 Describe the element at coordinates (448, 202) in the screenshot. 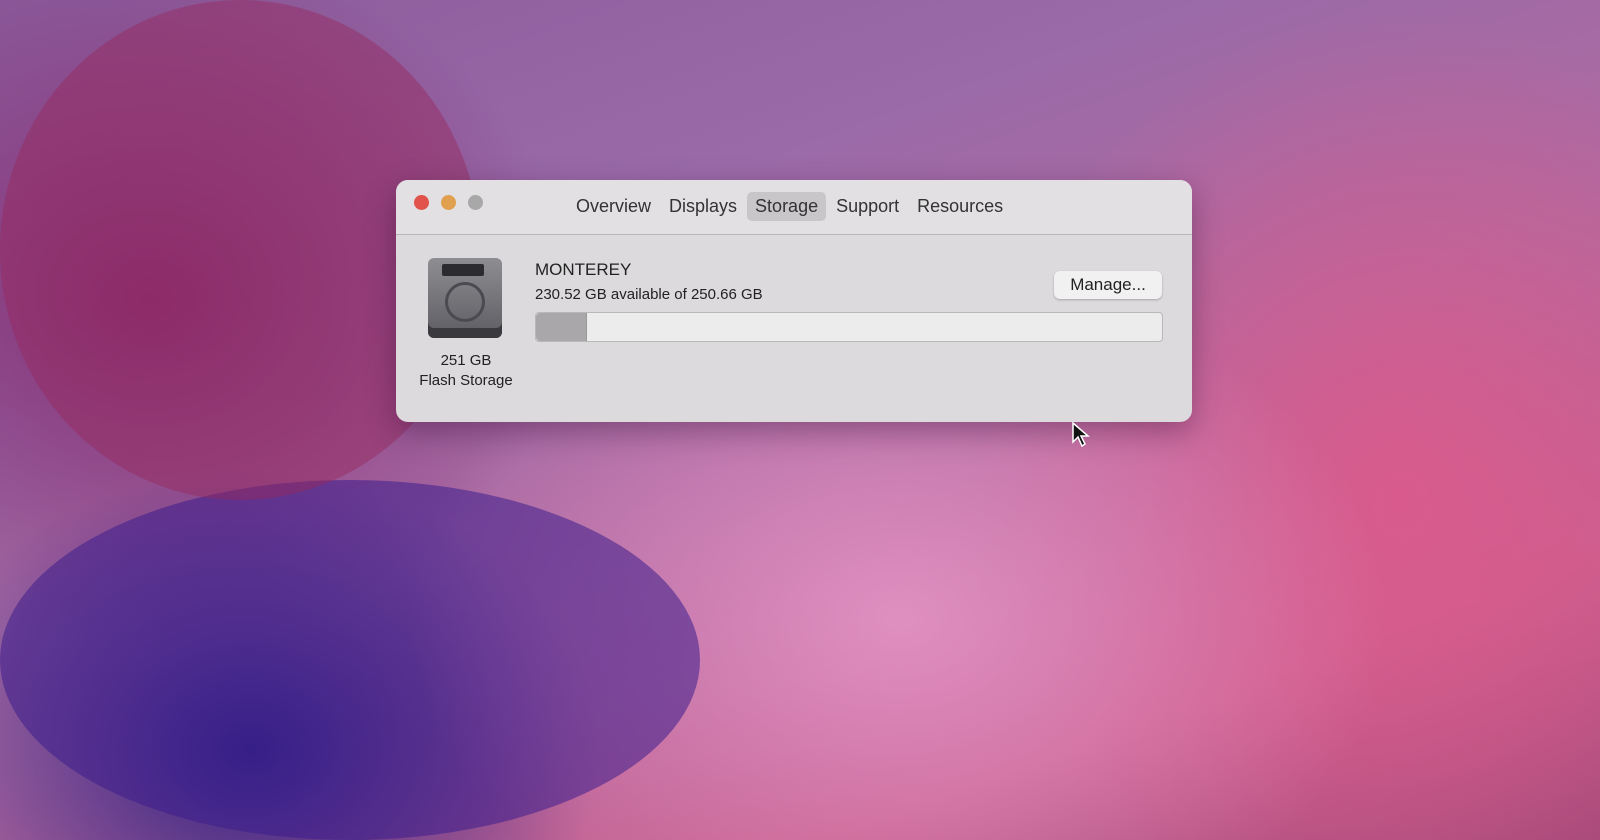

I see `minimize-button` at that location.